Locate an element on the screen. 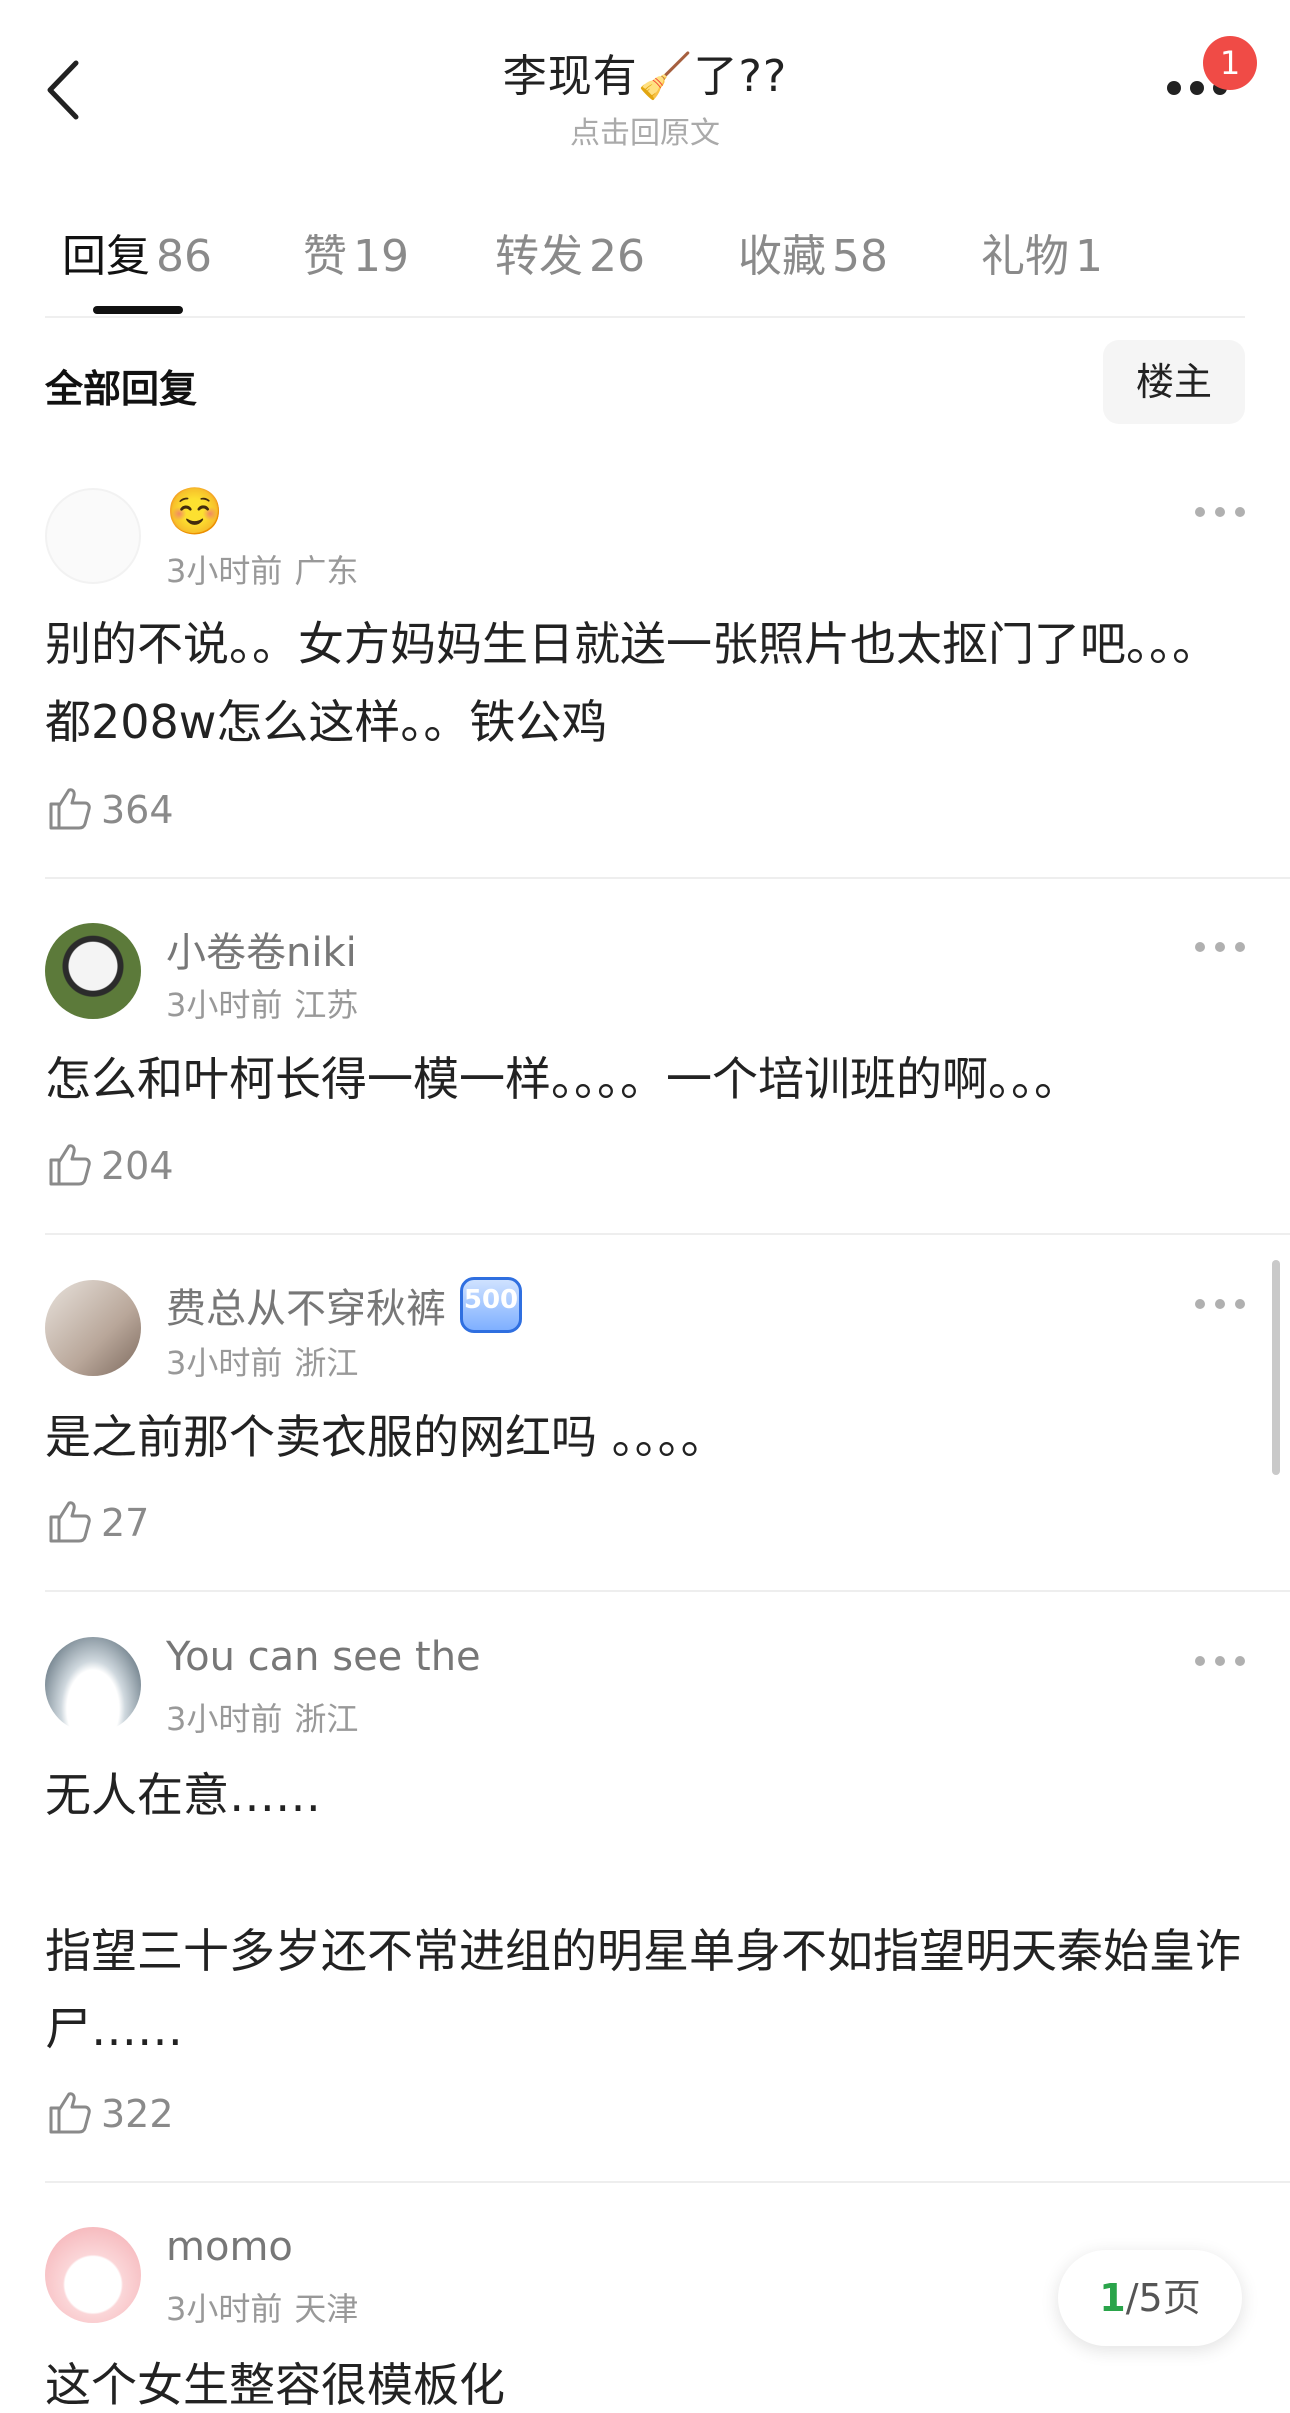 Image resolution: width=1290 pixels, height=2413 pixels. top-bar: 李现有🧹了?? 点击回原文 1 is located at coordinates (645, 85).